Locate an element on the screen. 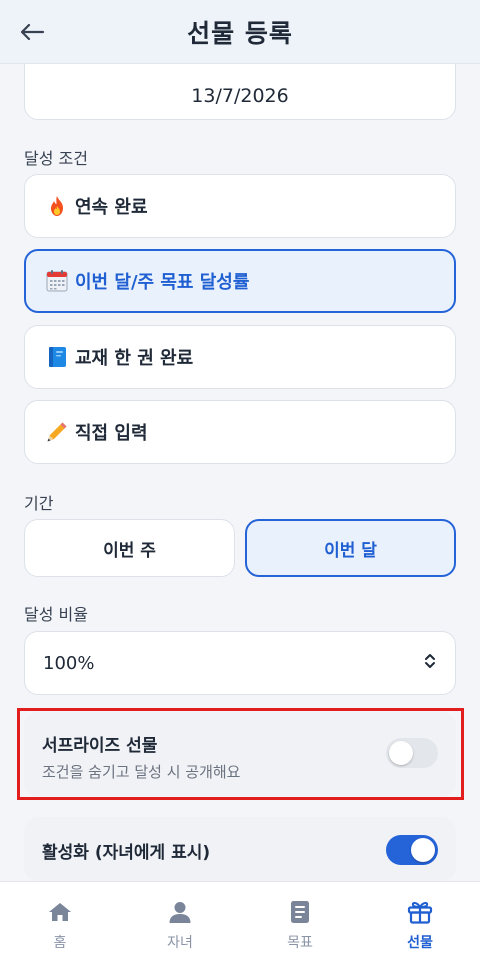  nav-label: 선물 is located at coordinates (420, 943).